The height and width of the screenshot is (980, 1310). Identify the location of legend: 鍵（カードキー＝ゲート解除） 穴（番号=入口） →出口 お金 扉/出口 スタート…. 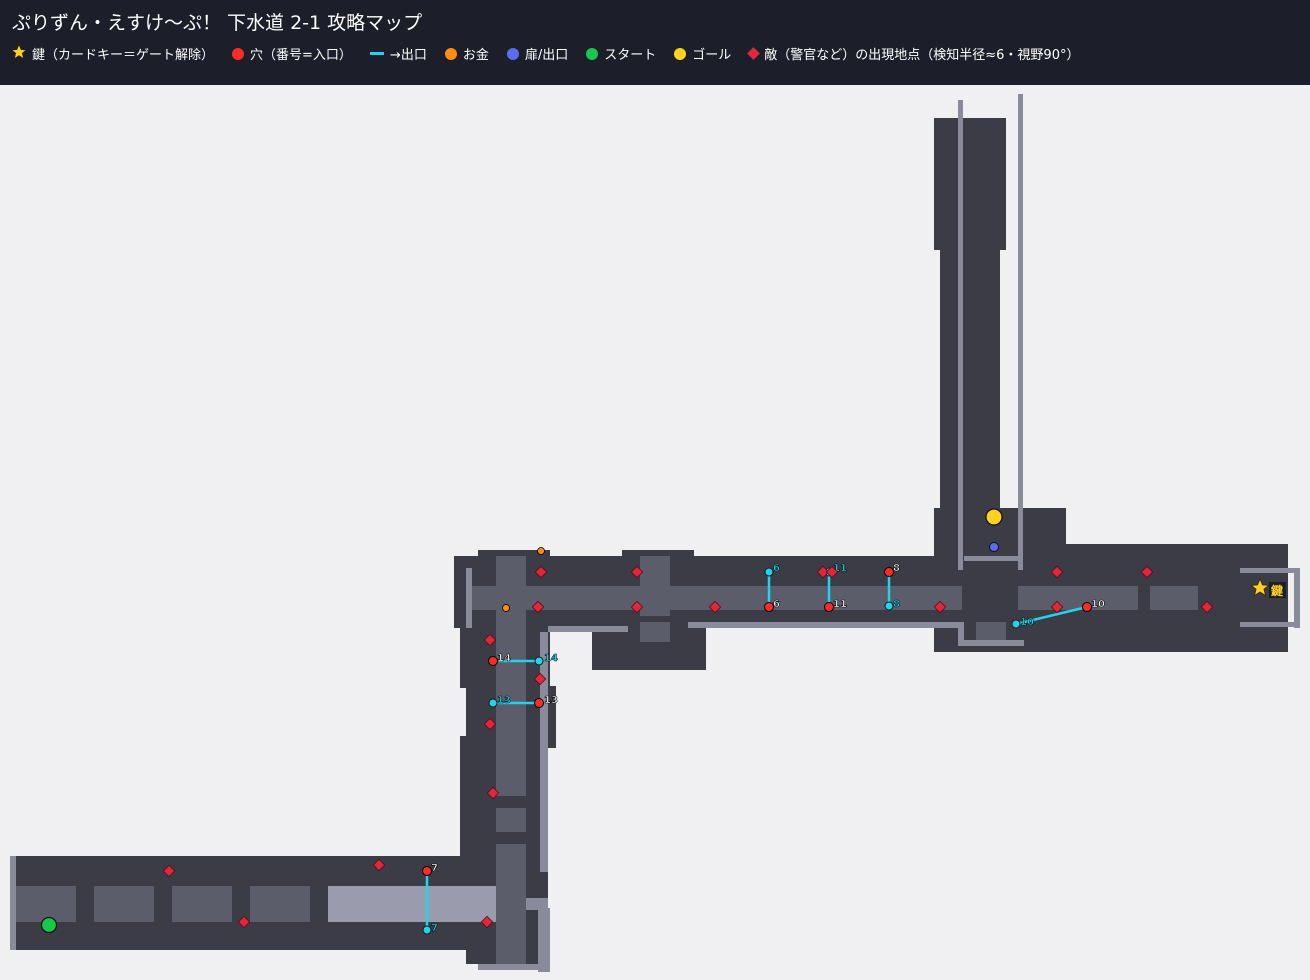
(554, 53).